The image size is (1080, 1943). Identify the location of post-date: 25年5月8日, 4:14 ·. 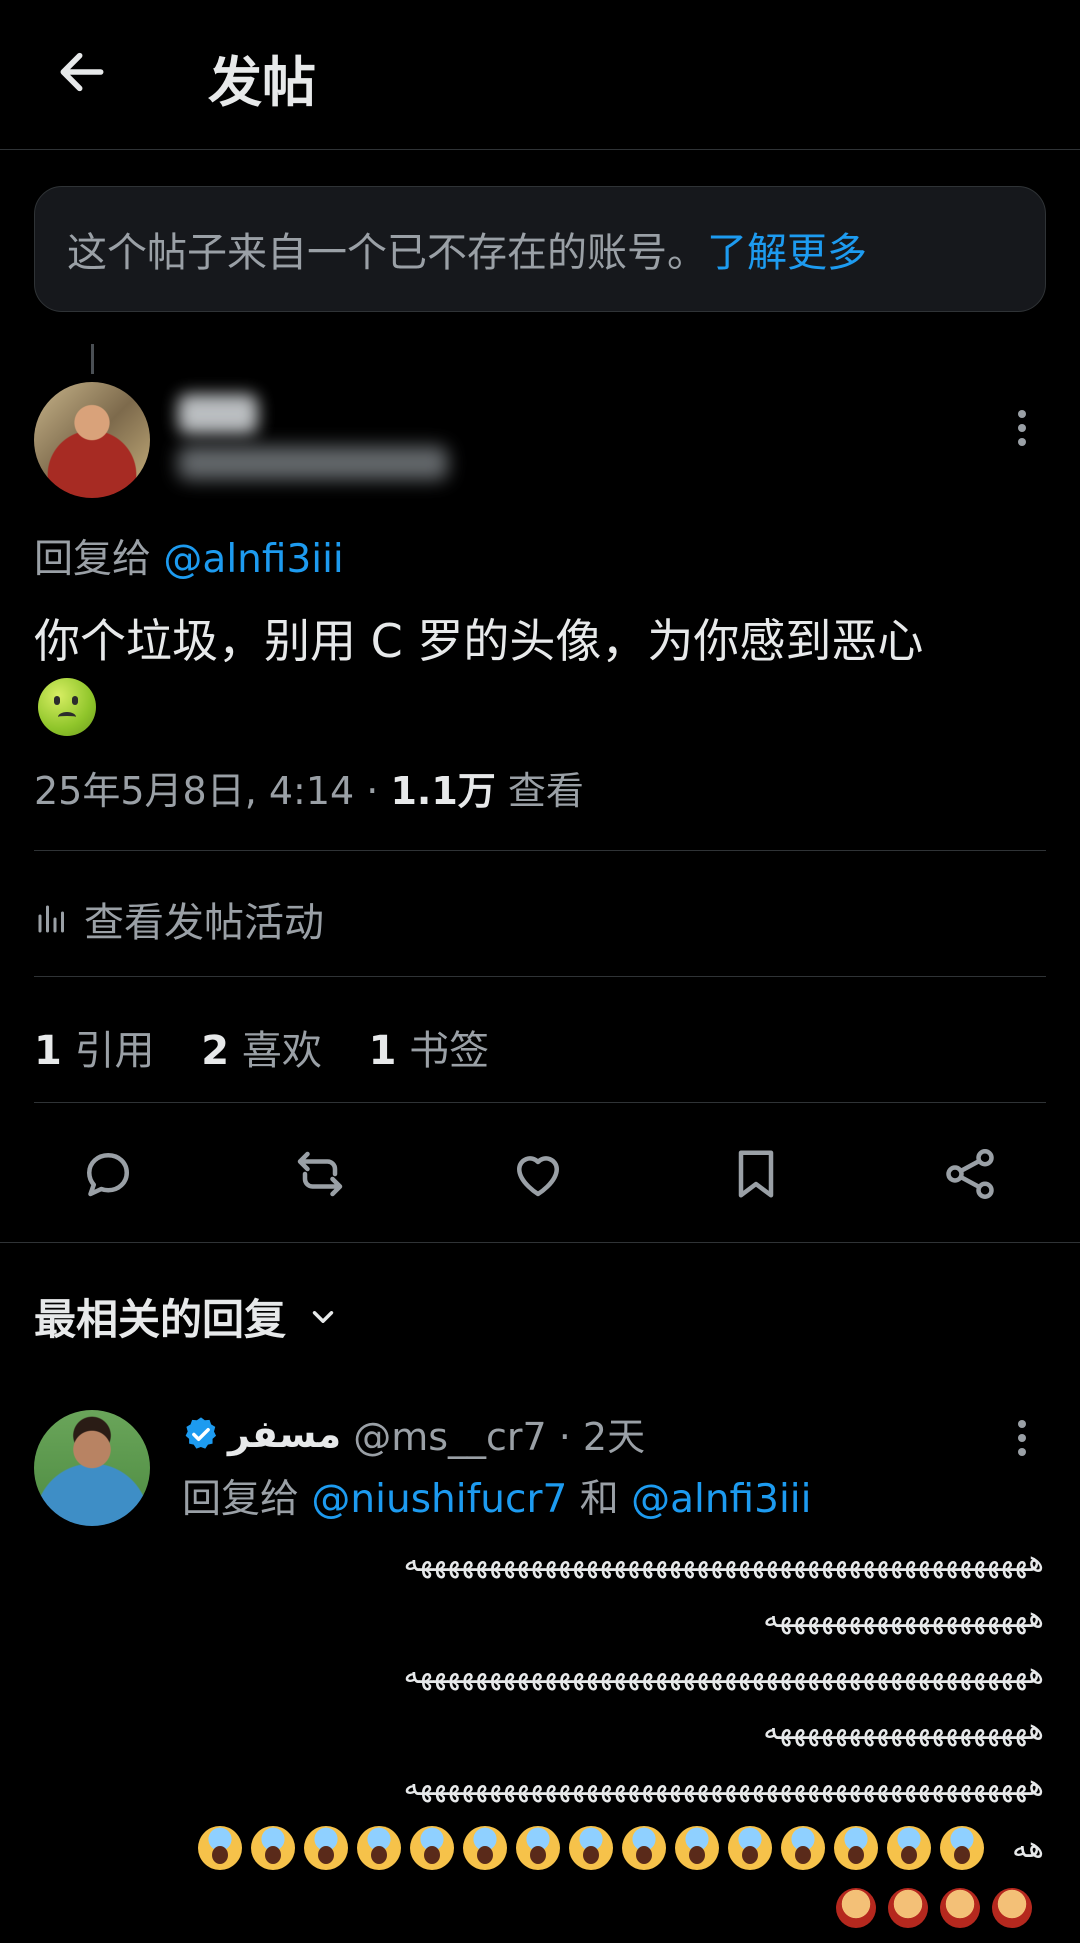
(212, 791).